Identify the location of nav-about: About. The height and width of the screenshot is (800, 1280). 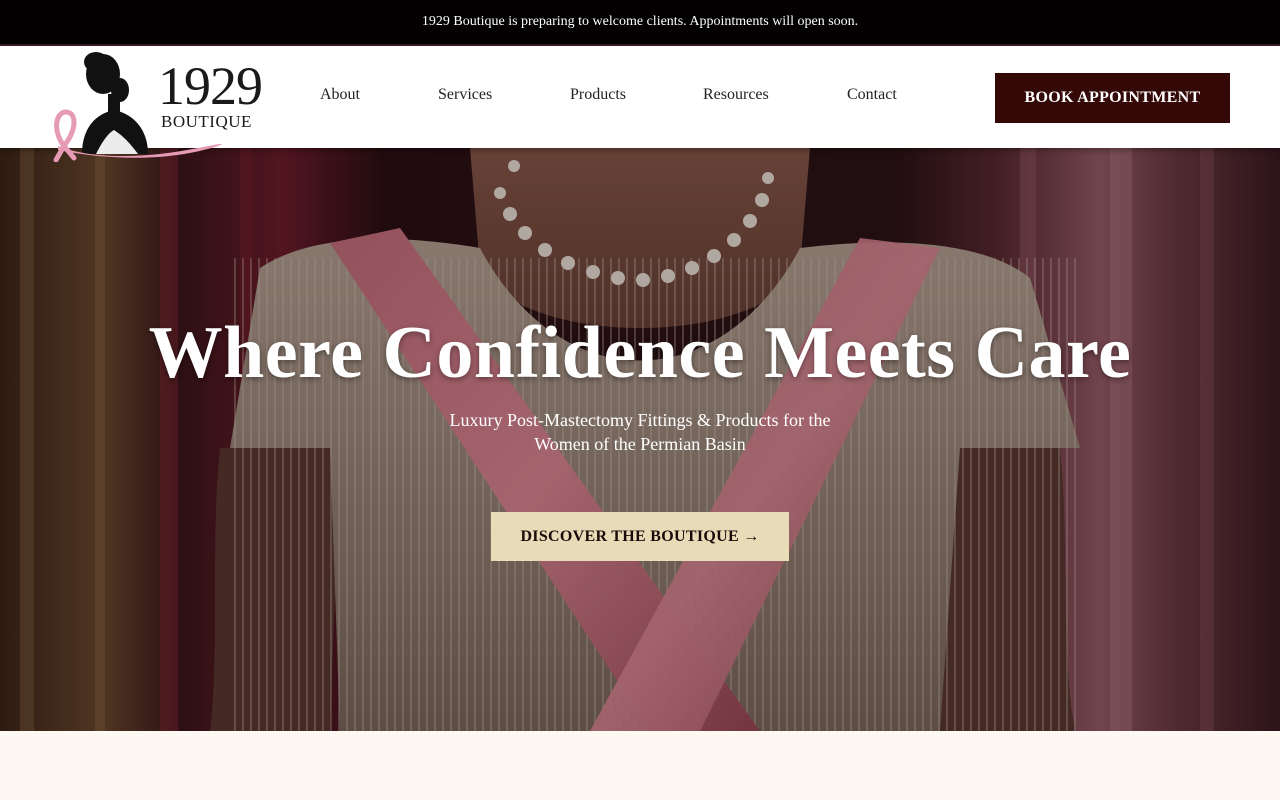
(340, 95).